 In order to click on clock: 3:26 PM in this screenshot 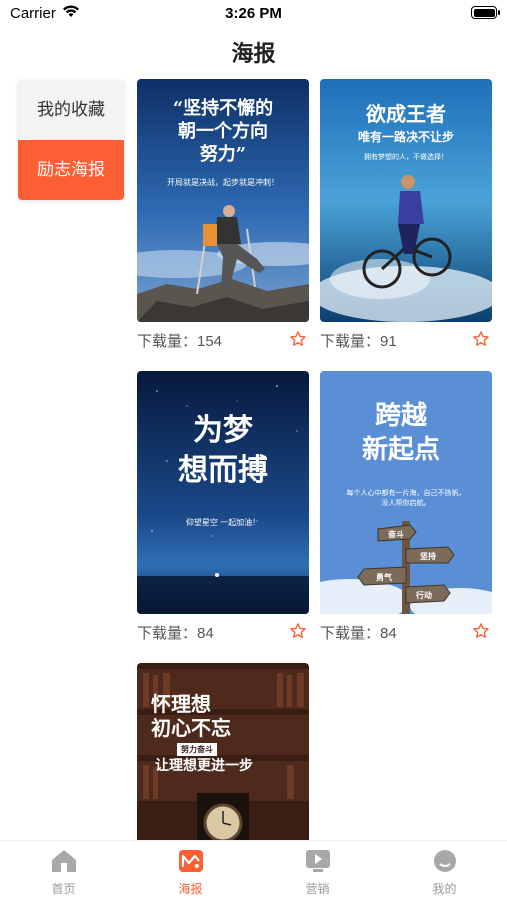, I will do `click(253, 13)`.